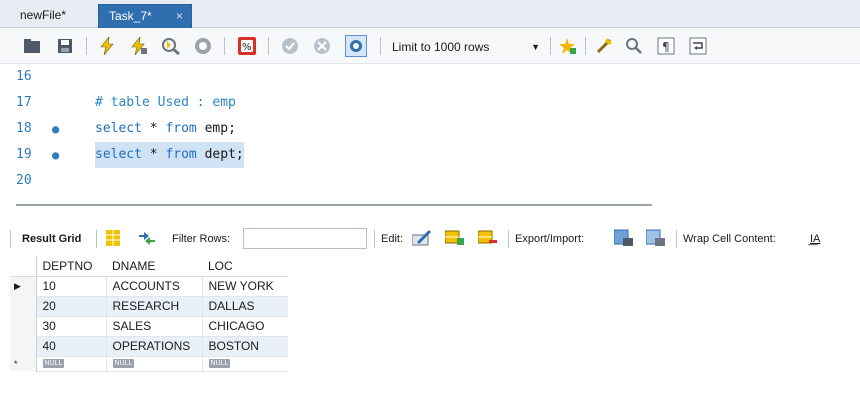 This screenshot has width=860, height=407. Describe the element at coordinates (550, 239) in the screenshot. I see `export-import-label: Export/Import:` at that location.